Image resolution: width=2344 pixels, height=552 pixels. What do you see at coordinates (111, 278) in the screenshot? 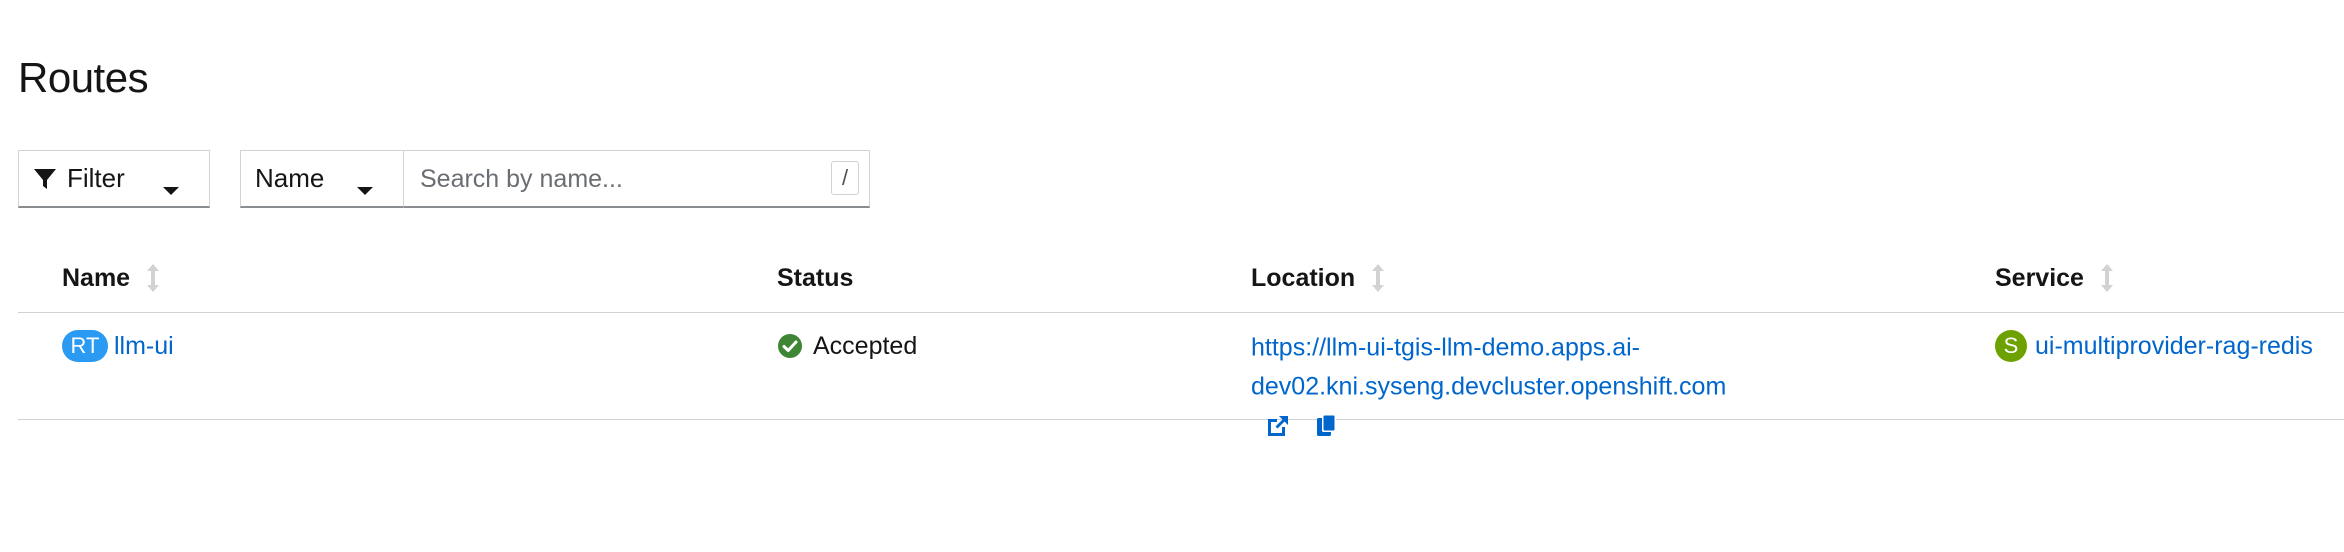
I see `column-header-name: Name` at bounding box center [111, 278].